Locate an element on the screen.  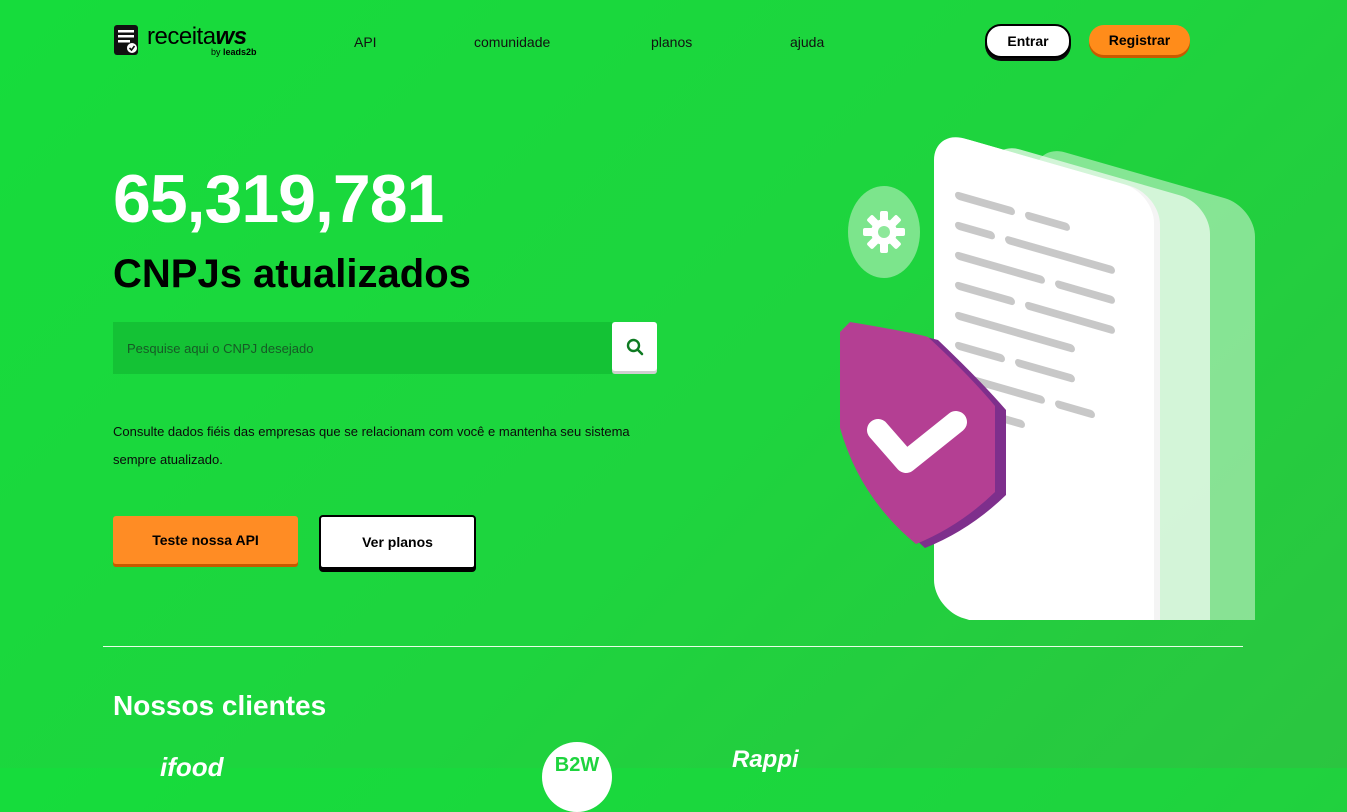
hero-subtitle: CNPJs atualizados is located at coordinates (292, 274).